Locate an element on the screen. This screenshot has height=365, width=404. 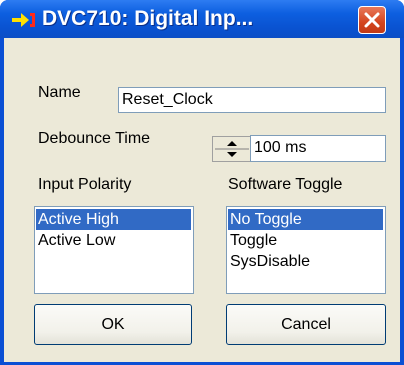
close-x-icon is located at coordinates (372, 20).